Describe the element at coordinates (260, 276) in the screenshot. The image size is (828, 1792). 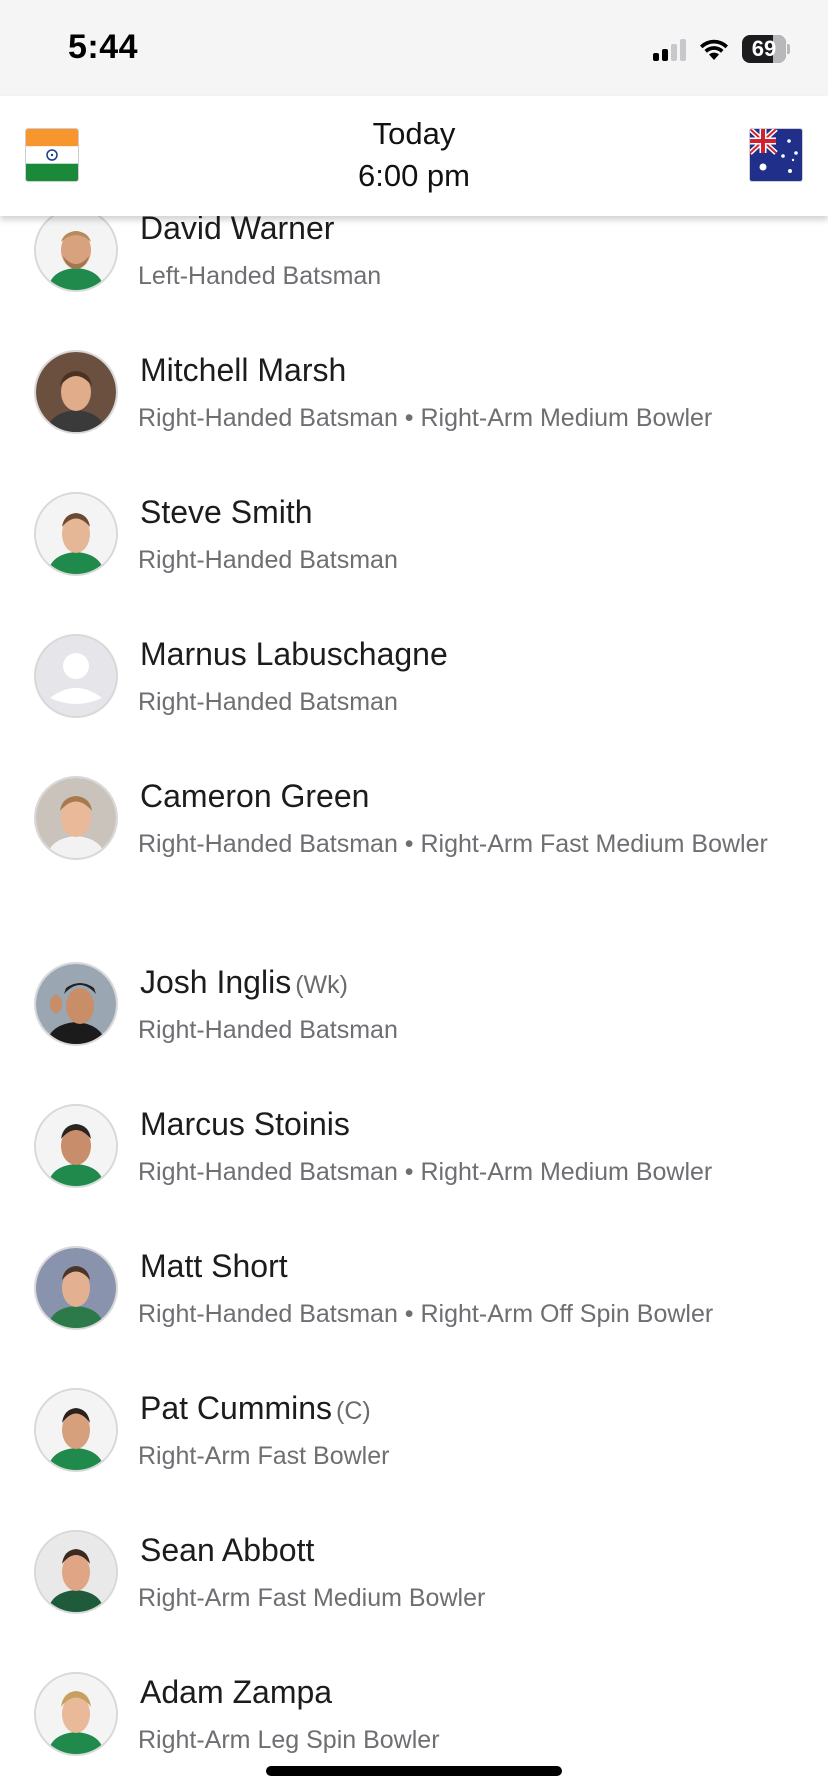
I see `player-role: Left-Handed Batsman` at that location.